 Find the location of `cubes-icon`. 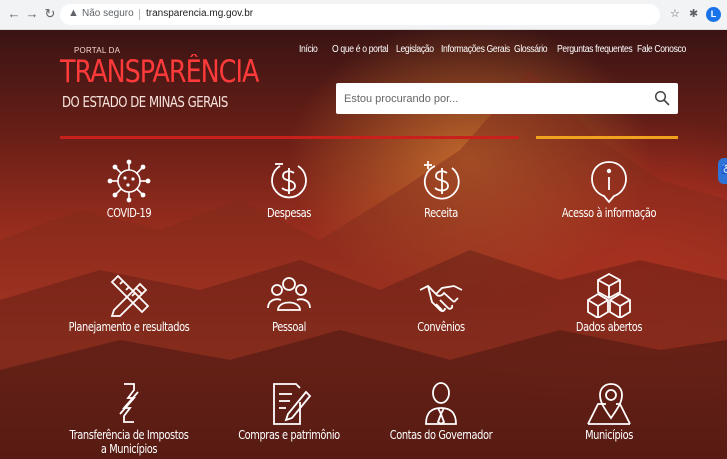

cubes-icon is located at coordinates (609, 295).